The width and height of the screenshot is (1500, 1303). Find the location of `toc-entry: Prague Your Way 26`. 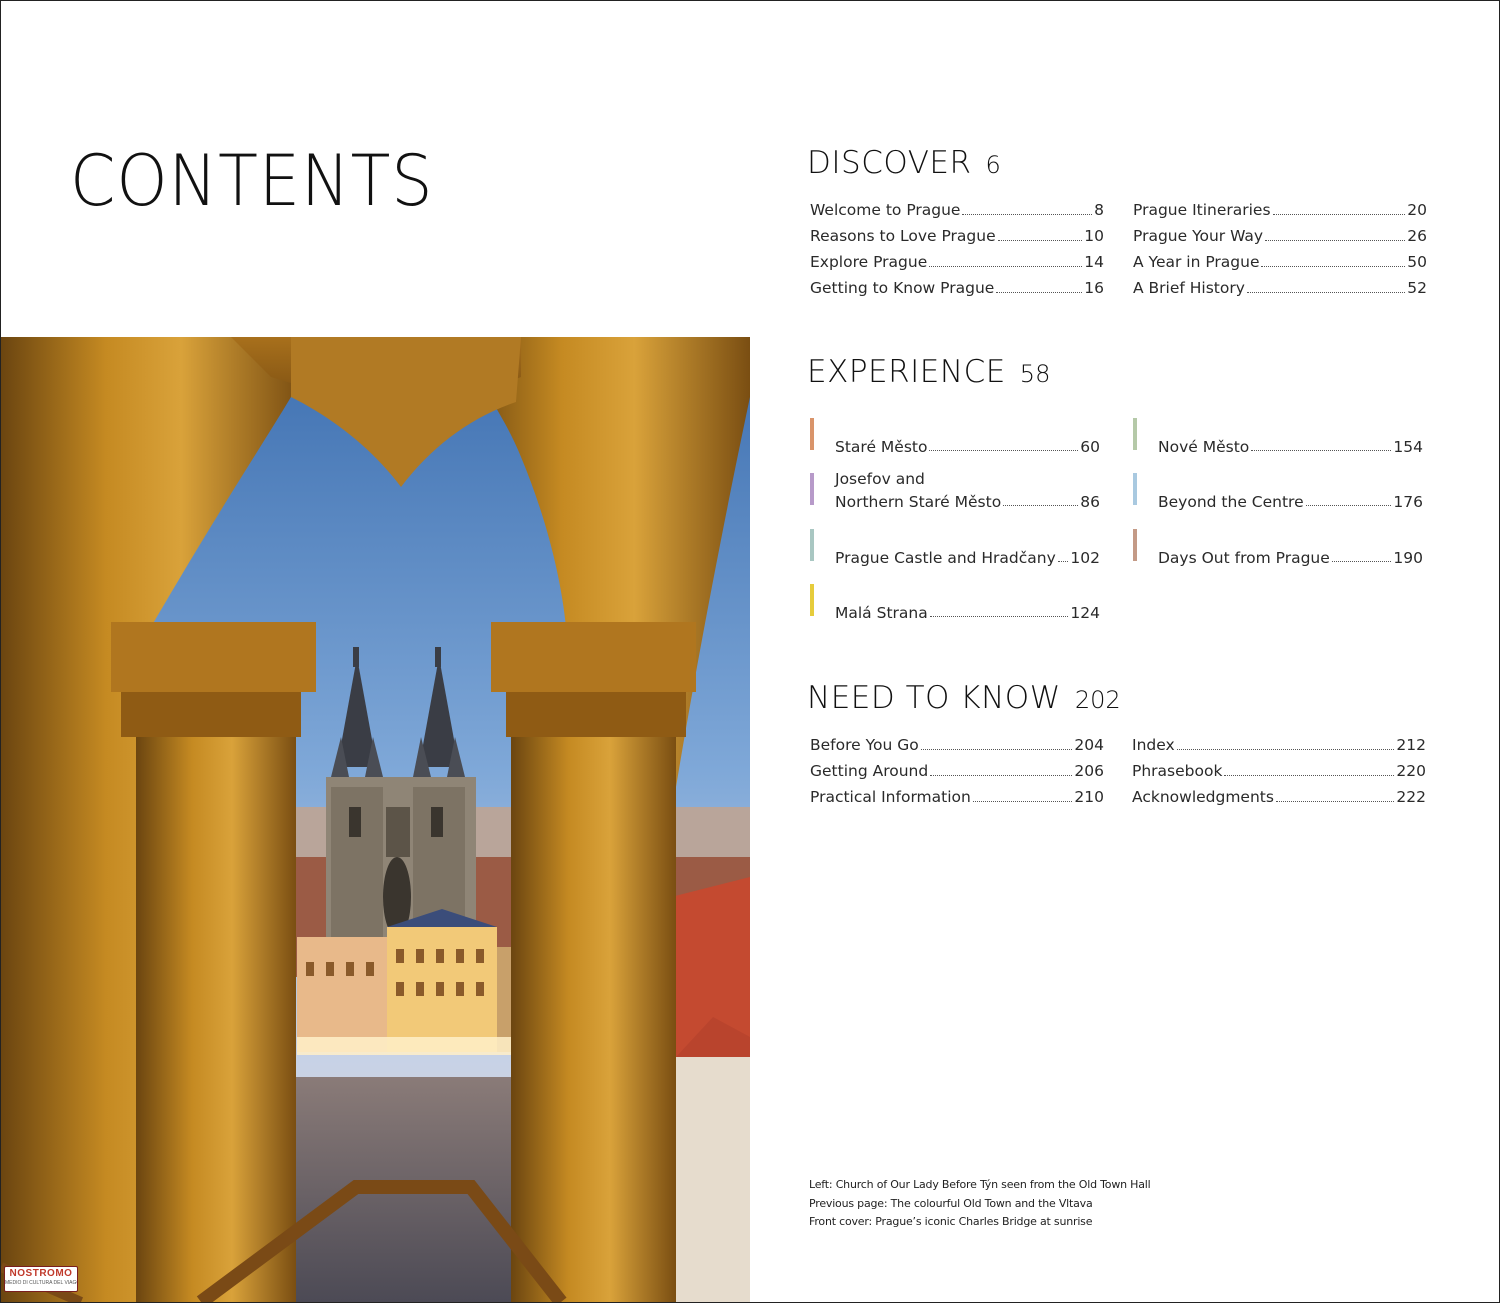

toc-entry: Prague Your Way 26 is located at coordinates (1280, 240).